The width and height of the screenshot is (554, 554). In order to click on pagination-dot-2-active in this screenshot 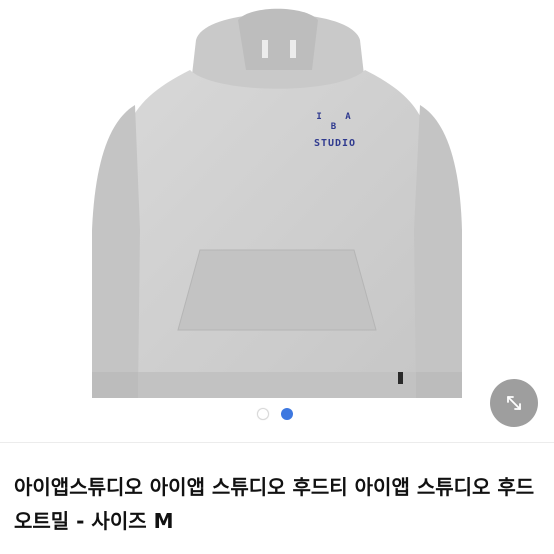, I will do `click(287, 414)`.